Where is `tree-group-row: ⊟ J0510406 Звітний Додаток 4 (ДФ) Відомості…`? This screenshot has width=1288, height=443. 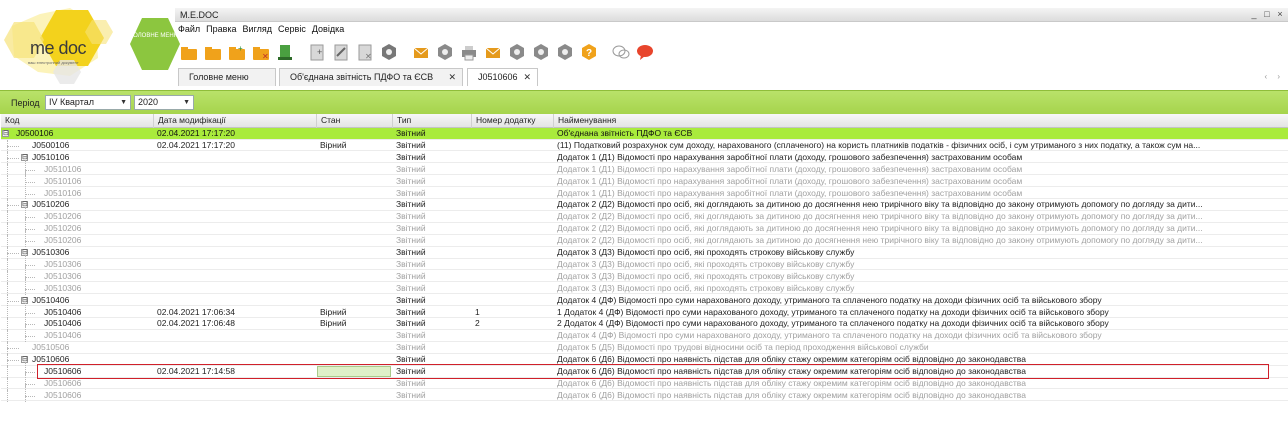 tree-group-row: ⊟ J0510406 Звітний Додаток 4 (ДФ) Відомості… is located at coordinates (644, 300).